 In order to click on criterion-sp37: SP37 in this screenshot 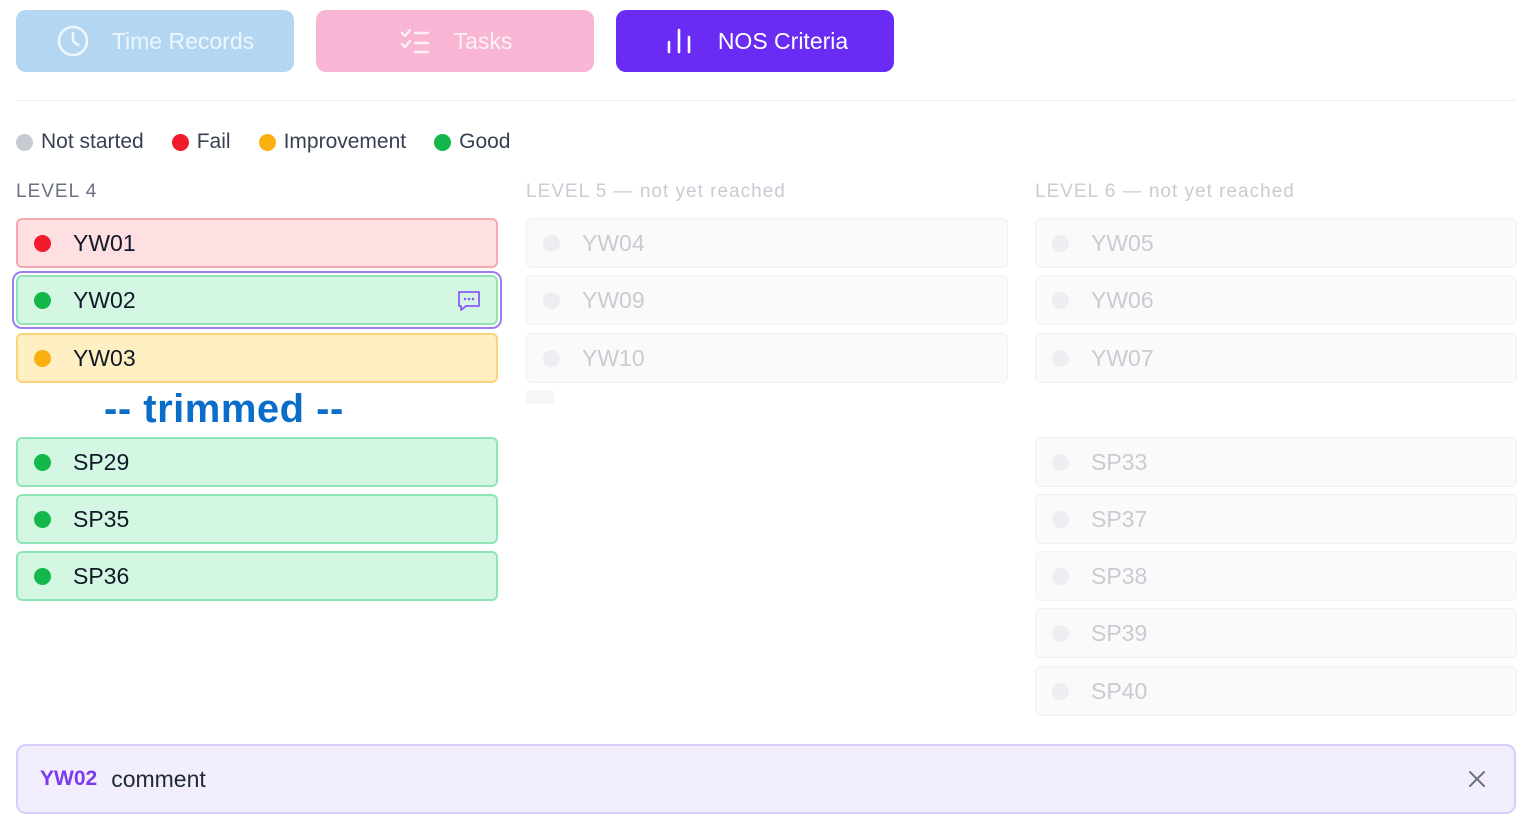, I will do `click(1276, 519)`.